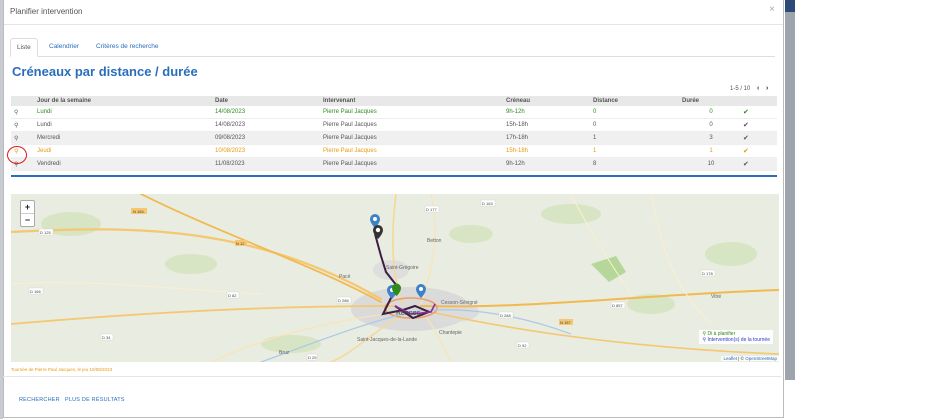 Image resolution: width=944 pixels, height=419 pixels. What do you see at coordinates (549, 138) in the screenshot?
I see `cell-slot: 17h-18h` at bounding box center [549, 138].